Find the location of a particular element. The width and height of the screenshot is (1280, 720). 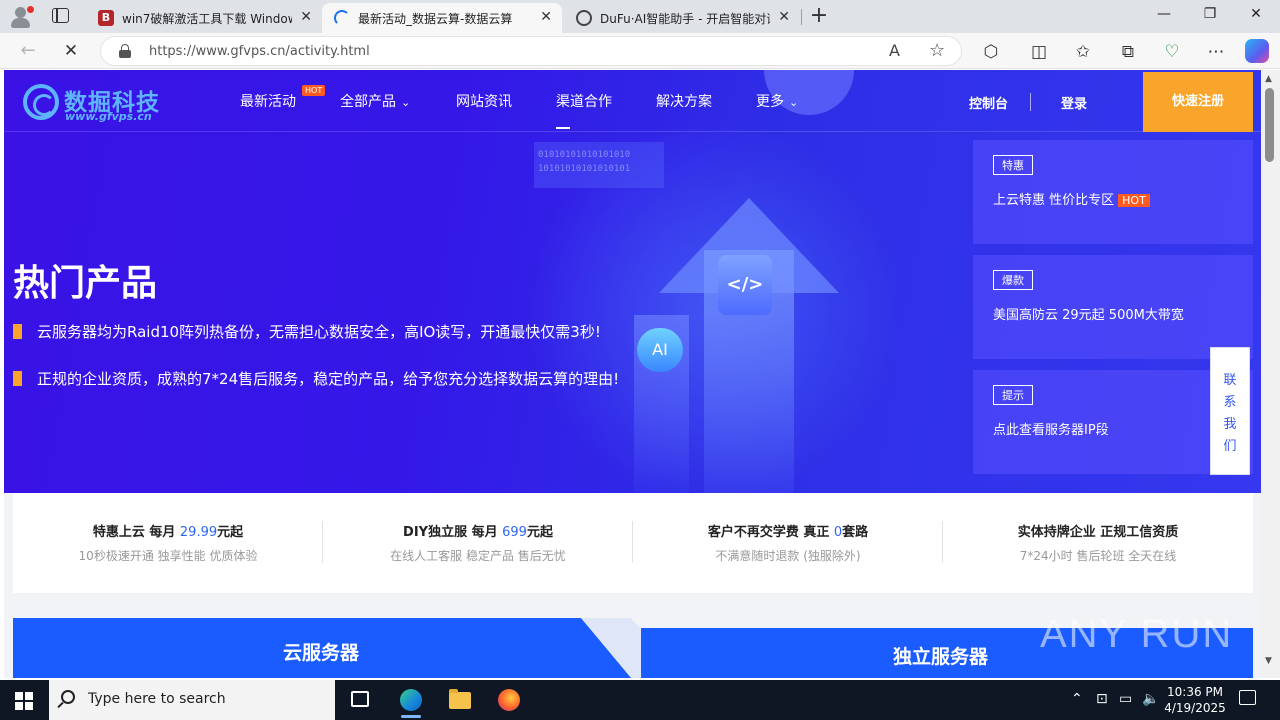

tab-dufu-ai: DuFu·AI智能助手 - 开启智能对话 ✕ is located at coordinates (682, 18).